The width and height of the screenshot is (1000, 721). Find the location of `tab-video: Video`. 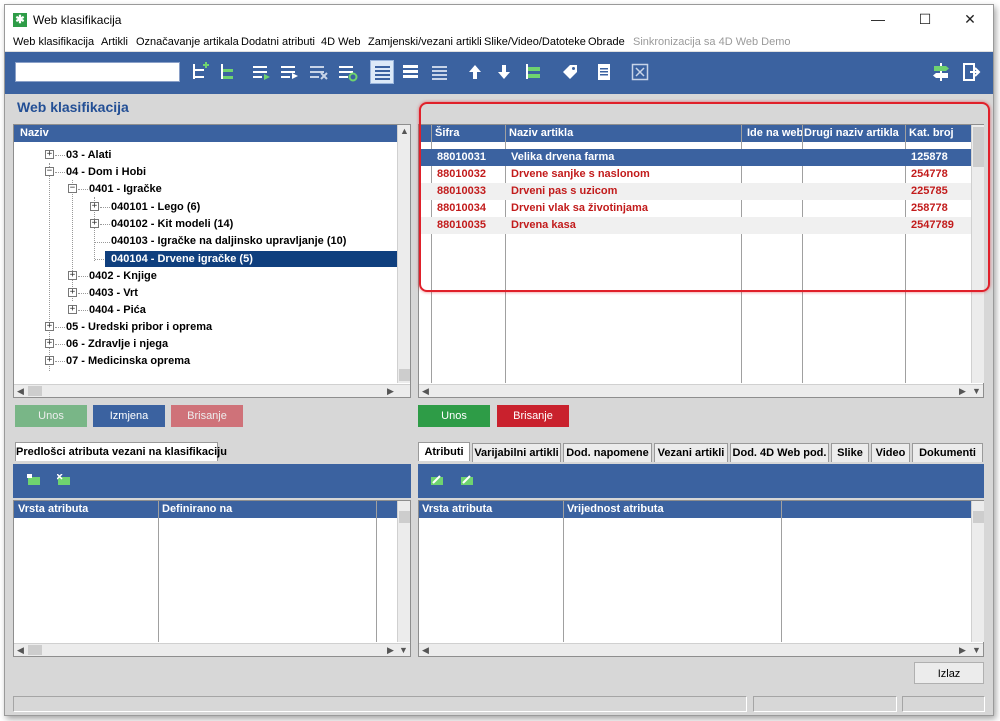

tab-video: Video is located at coordinates (890, 452).